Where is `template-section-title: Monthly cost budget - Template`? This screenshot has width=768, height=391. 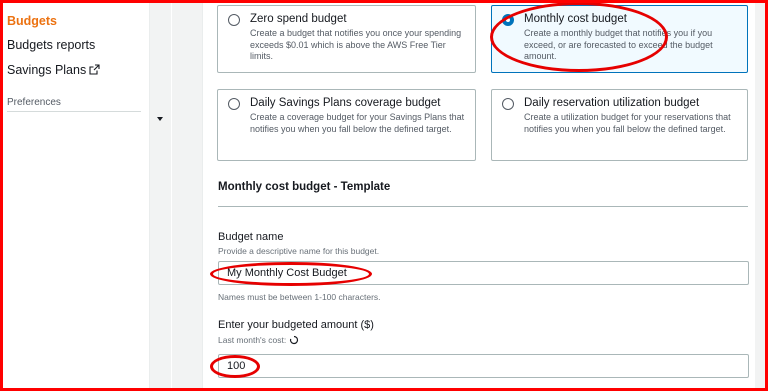
template-section-title: Monthly cost budget - Template is located at coordinates (304, 187).